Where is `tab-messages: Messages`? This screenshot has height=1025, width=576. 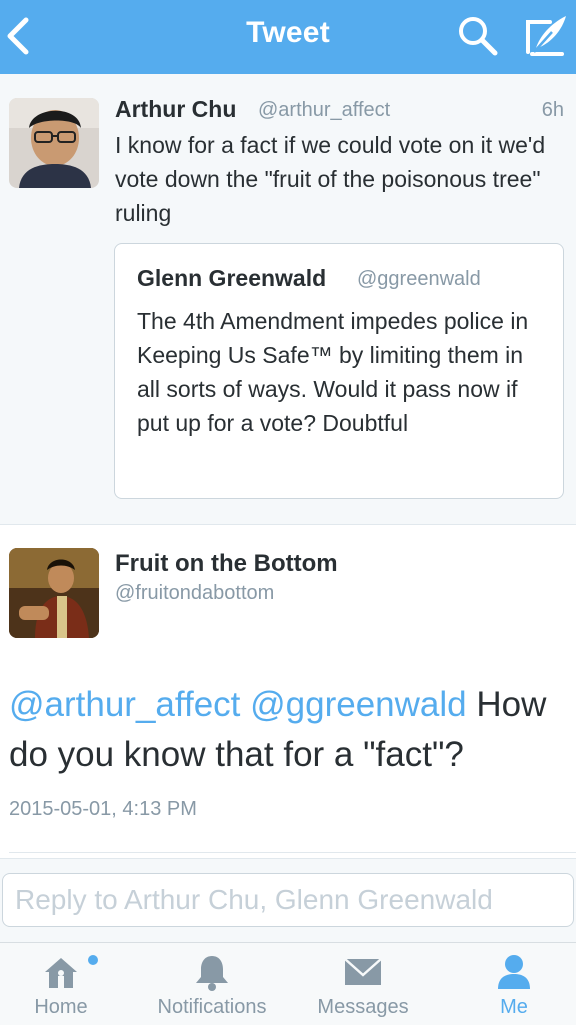 tab-messages: Messages is located at coordinates (363, 984).